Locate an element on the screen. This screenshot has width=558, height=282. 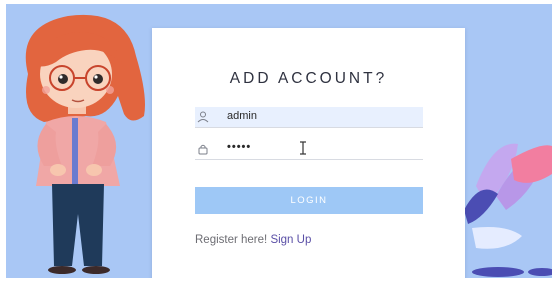
text-cursor-icon is located at coordinates (303, 150).